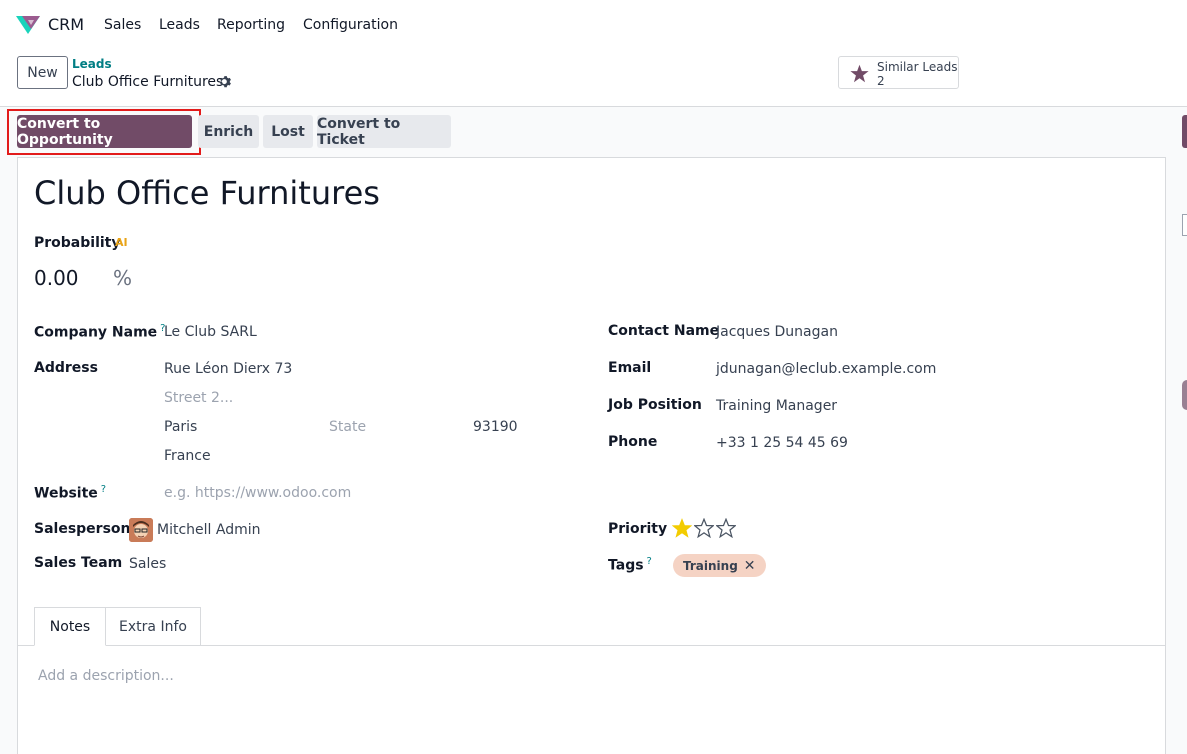 The width and height of the screenshot is (1187, 754). Describe the element at coordinates (42, 72) in the screenshot. I see `new-button: New` at that location.